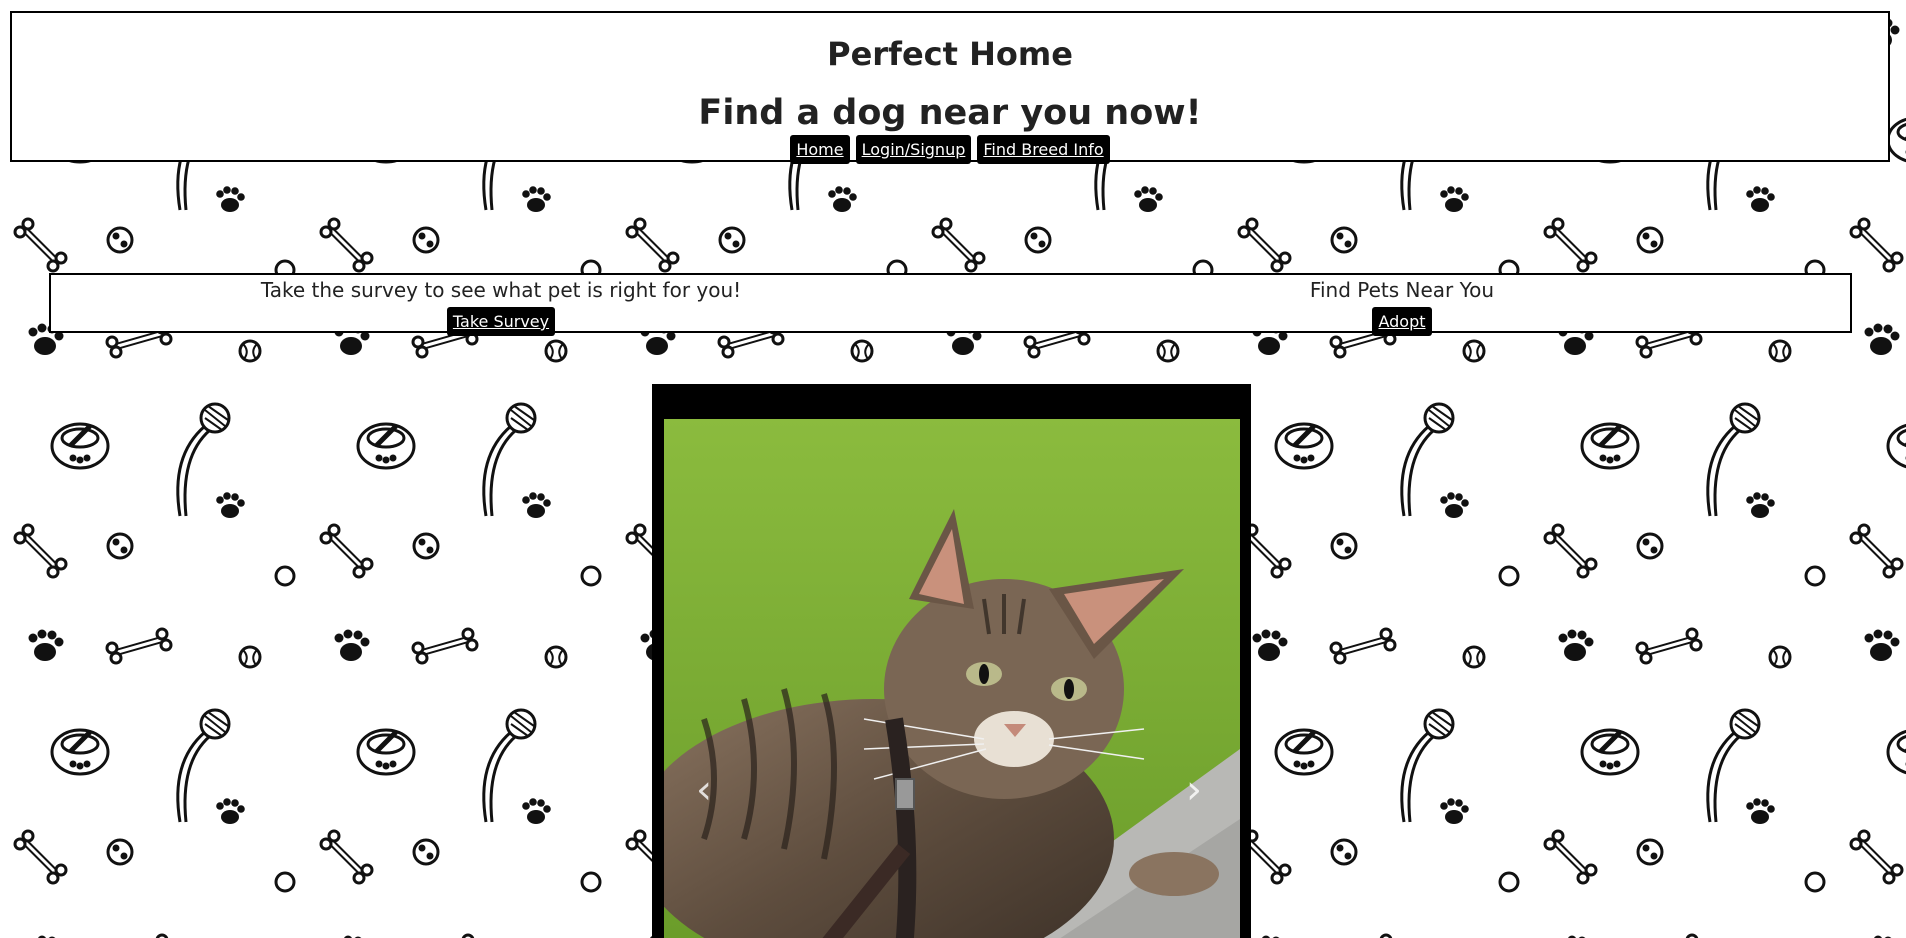  I want to click on adopt-text: Find Pets Near You, so click(1402, 290).